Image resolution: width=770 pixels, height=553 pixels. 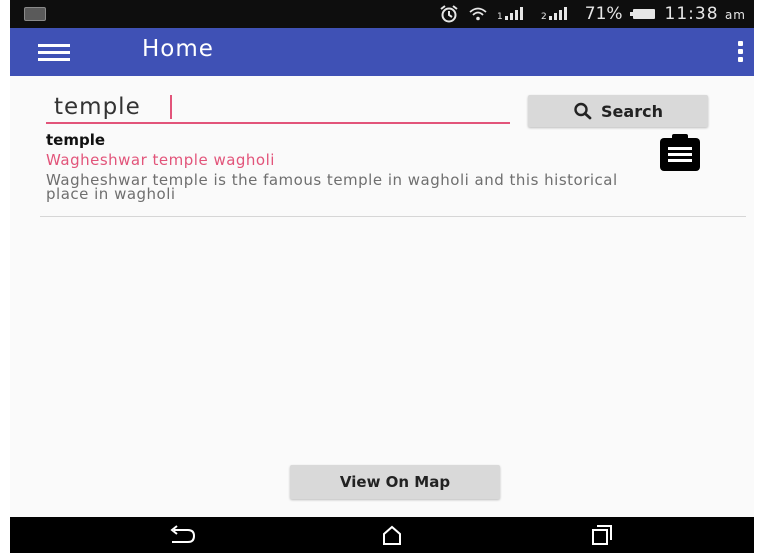 I want to click on recent-apps-icon, so click(x=602, y=535).